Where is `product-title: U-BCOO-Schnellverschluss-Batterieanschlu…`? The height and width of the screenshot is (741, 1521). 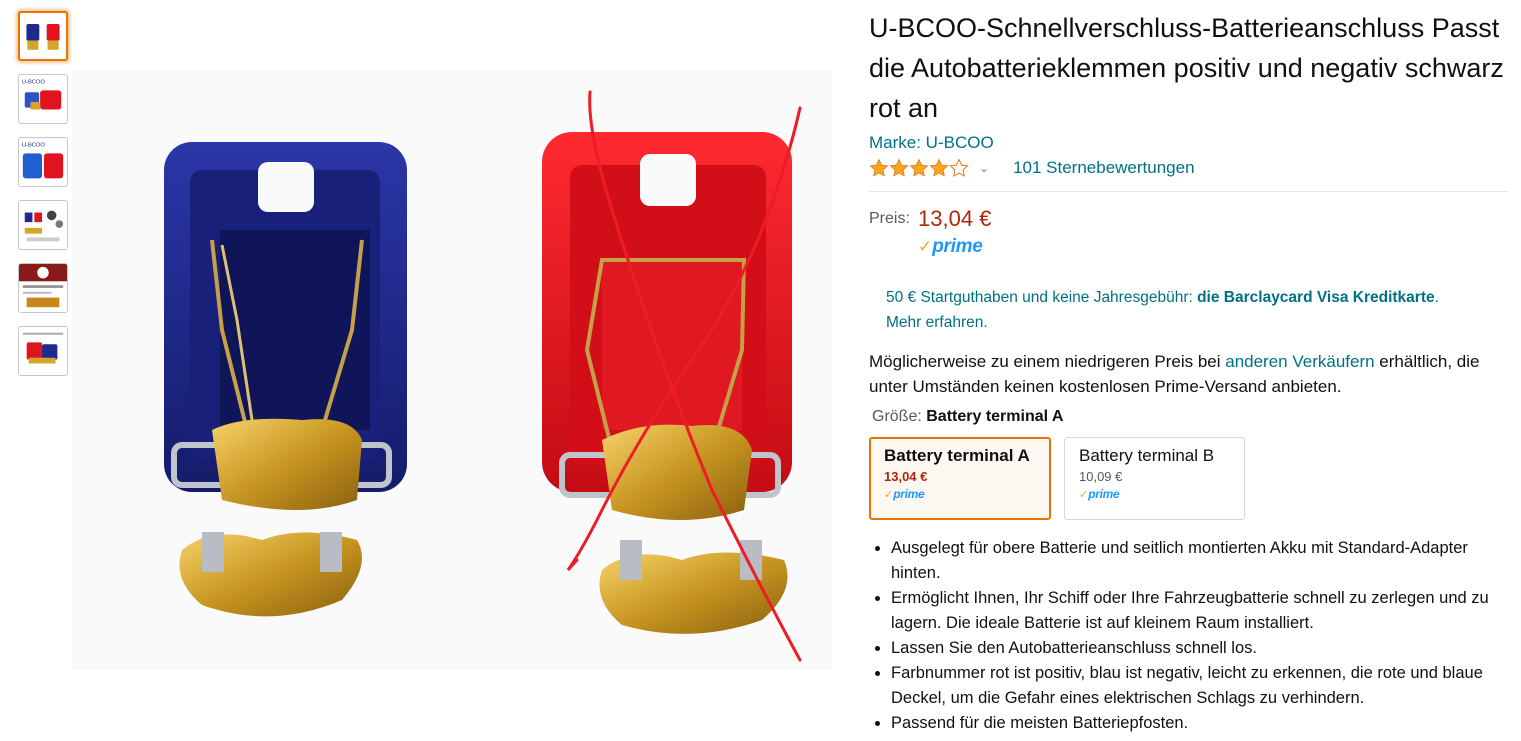
product-title: U-BCOO-Schnellverschluss-Batterieanschlu… is located at coordinates (1186, 68).